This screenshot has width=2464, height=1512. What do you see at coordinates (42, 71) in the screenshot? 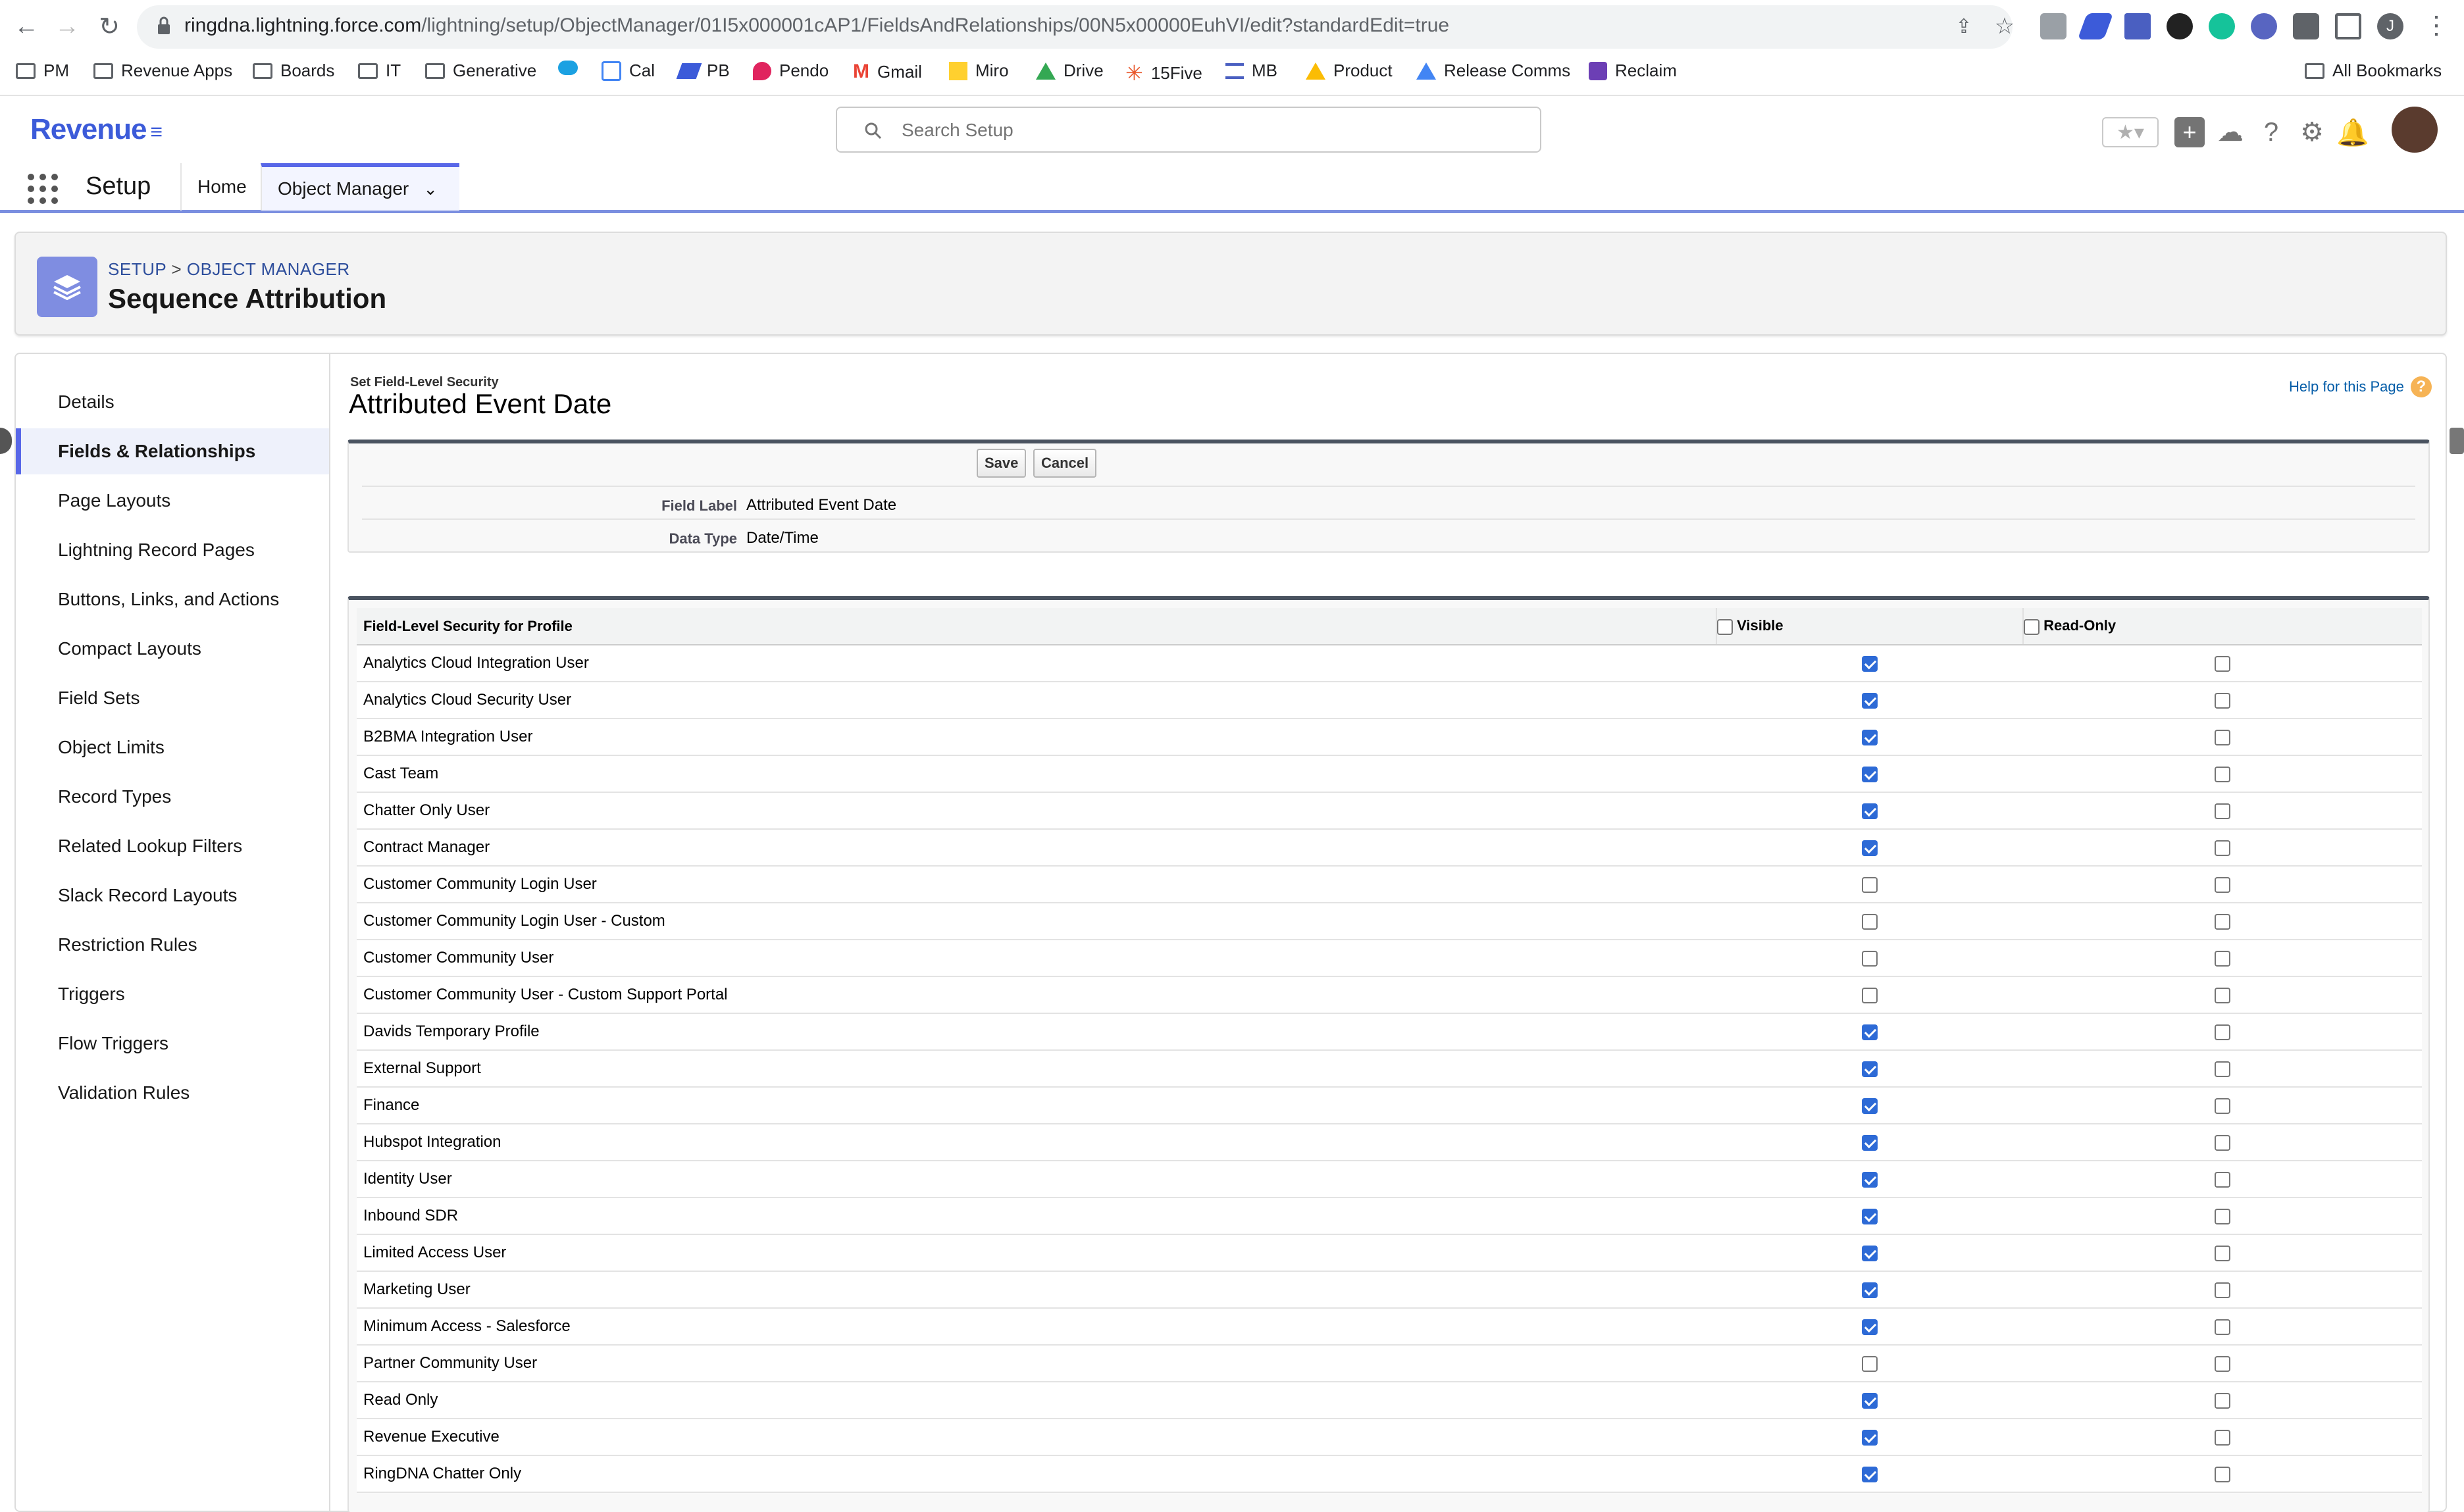
I see `bookmark-pm: PM` at bounding box center [42, 71].